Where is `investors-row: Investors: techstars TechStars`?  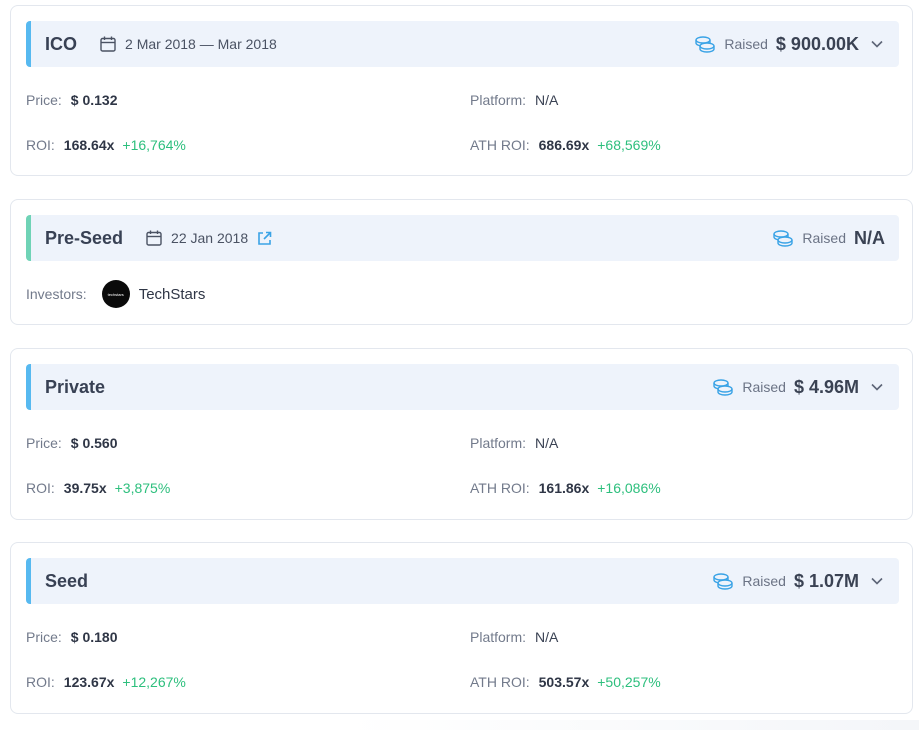 investors-row: Investors: techstars TechStars is located at coordinates (115, 294).